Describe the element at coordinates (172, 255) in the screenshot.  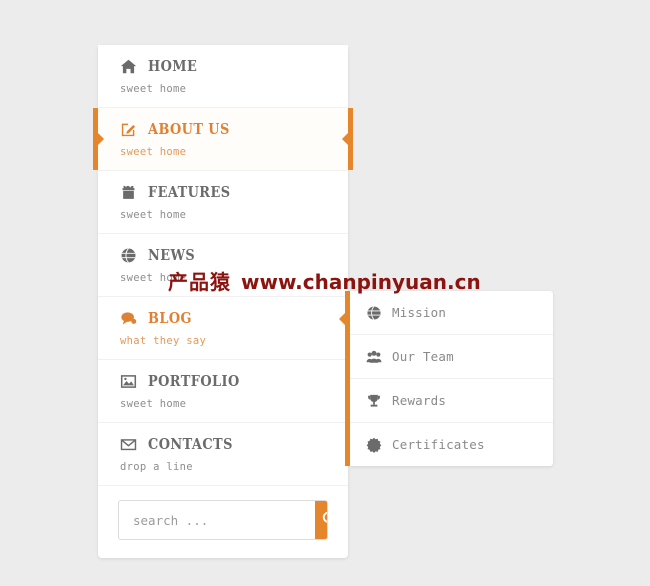
I see `menu-item-news-label: NEWS` at that location.